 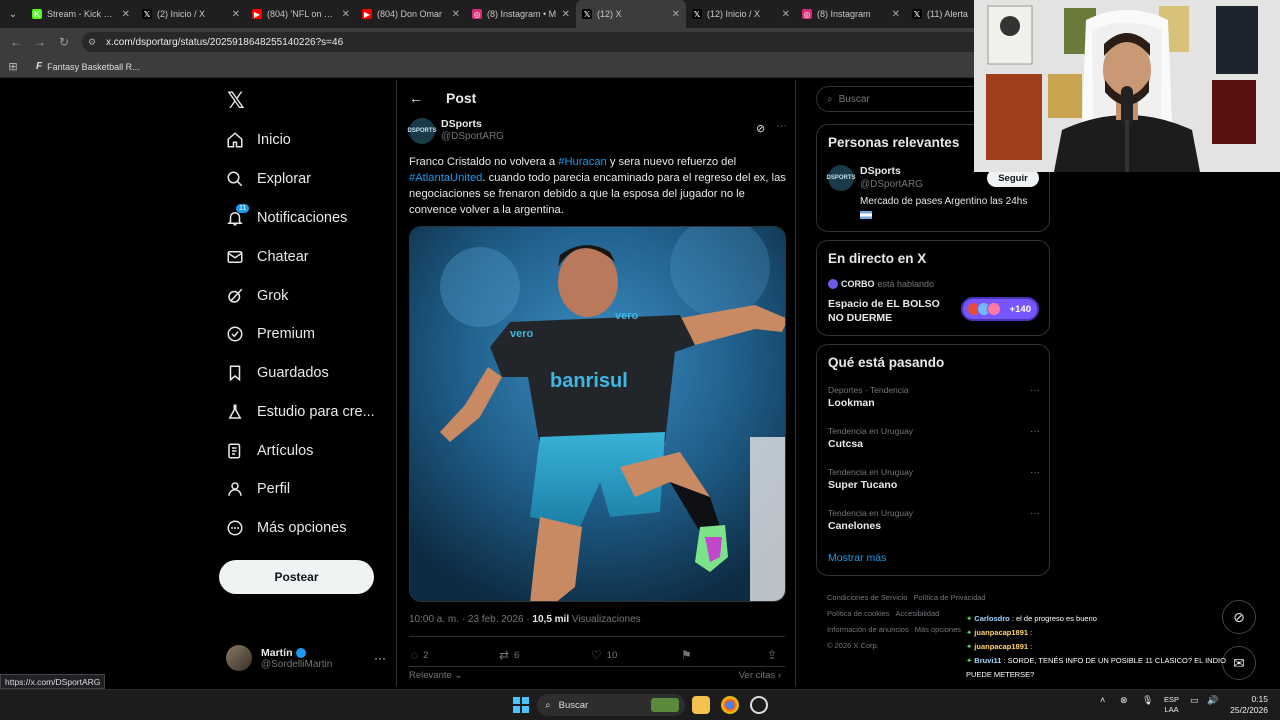 What do you see at coordinates (422, 131) in the screenshot?
I see `author-avatar: DSPORTS` at bounding box center [422, 131].